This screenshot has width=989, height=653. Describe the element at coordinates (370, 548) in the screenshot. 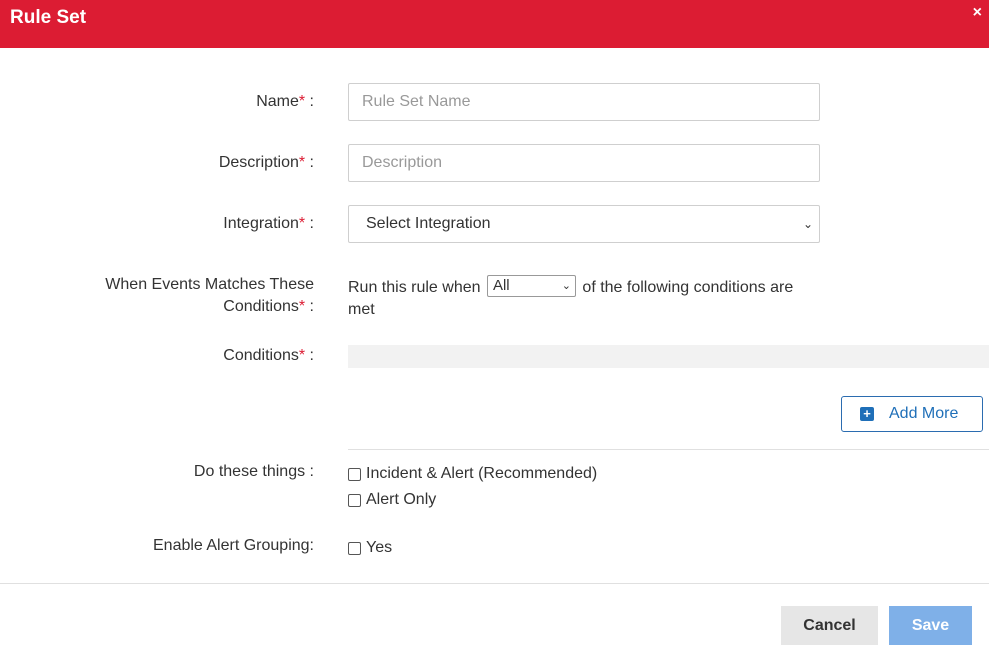

I see `alert-grouping-option: Yes` at that location.